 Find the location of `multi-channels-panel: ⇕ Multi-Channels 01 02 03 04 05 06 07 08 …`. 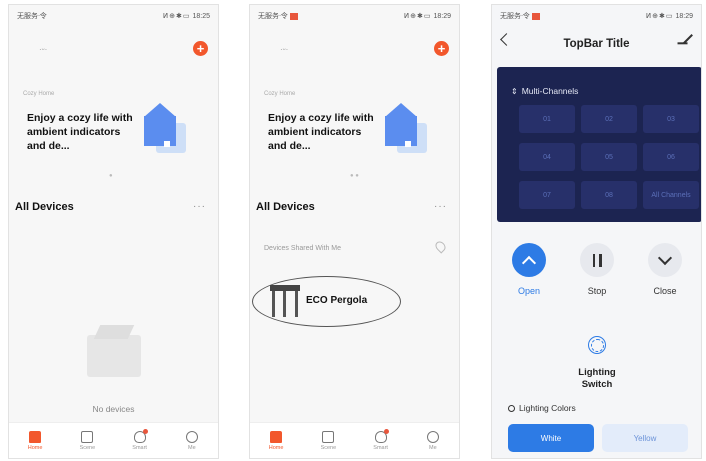

multi-channels-panel: ⇕ Multi-Channels 01 02 03 04 05 06 07 08 … is located at coordinates (599, 144).